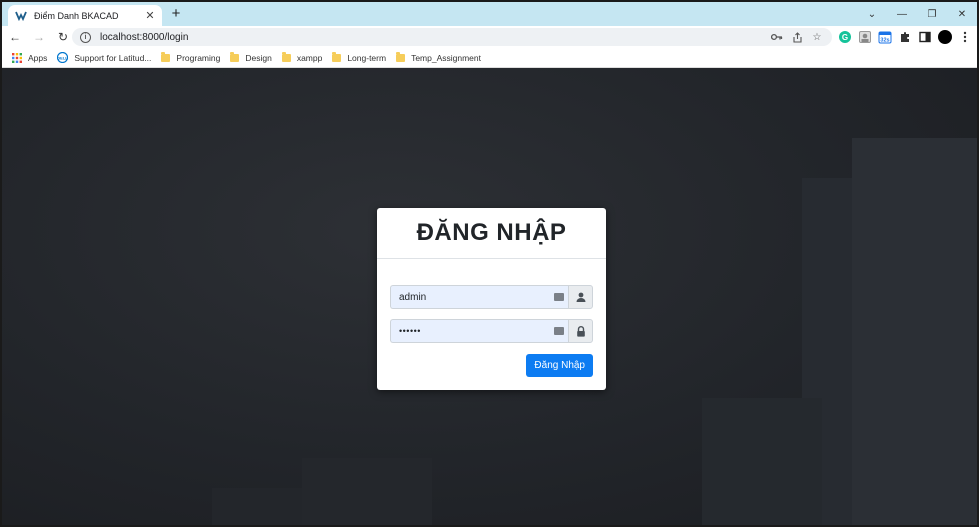 This screenshot has width=979, height=527. I want to click on bookmark-label: Temp_Assignment, so click(446, 57).